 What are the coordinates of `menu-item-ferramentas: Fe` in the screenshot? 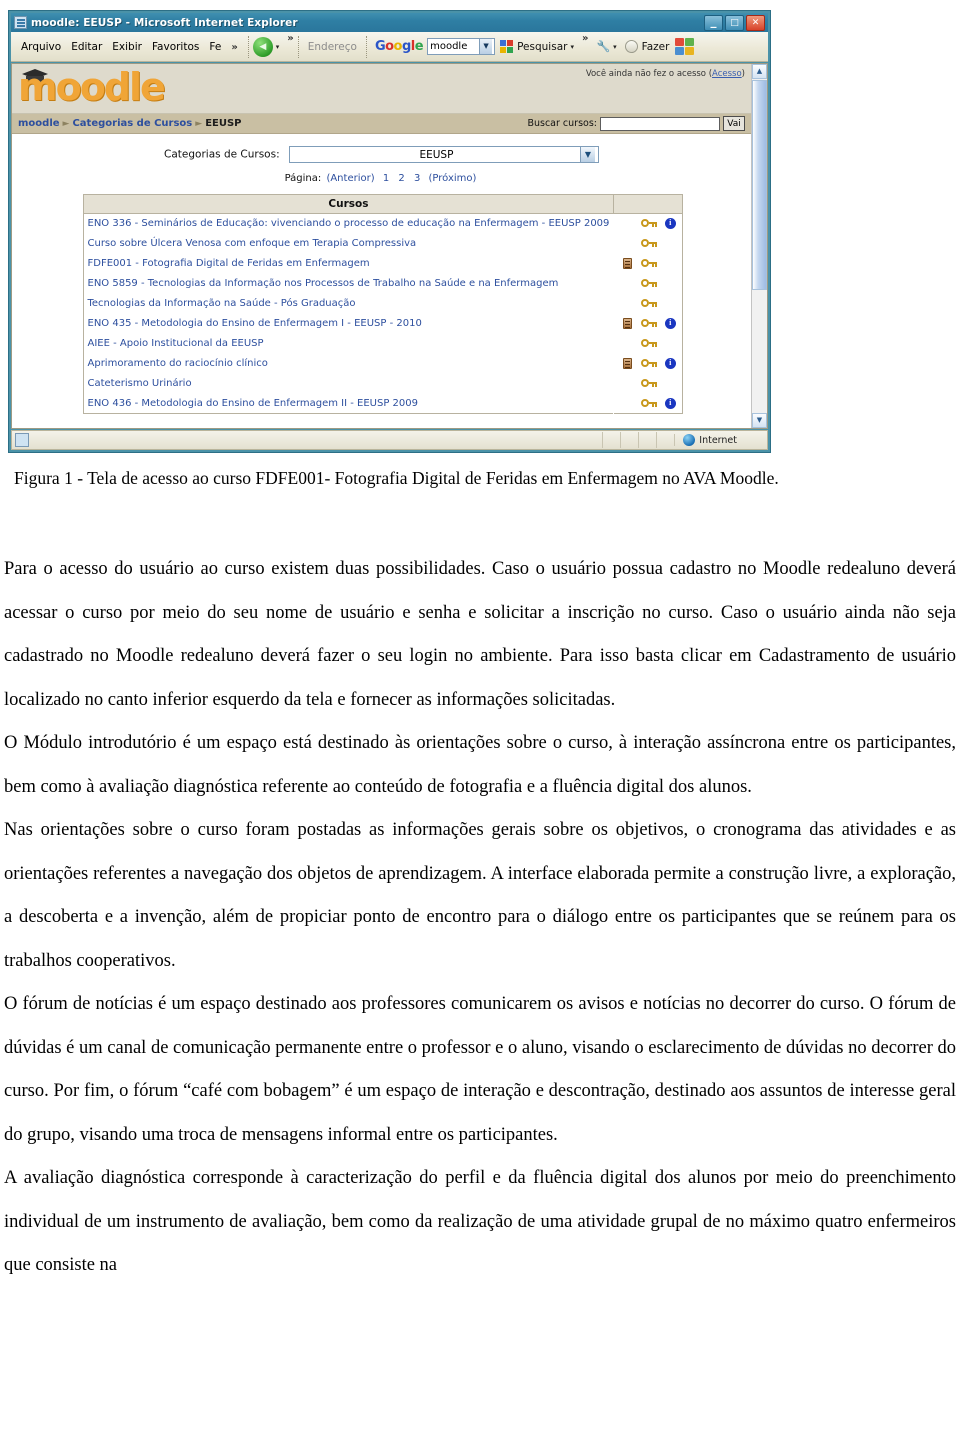 It's located at (215, 47).